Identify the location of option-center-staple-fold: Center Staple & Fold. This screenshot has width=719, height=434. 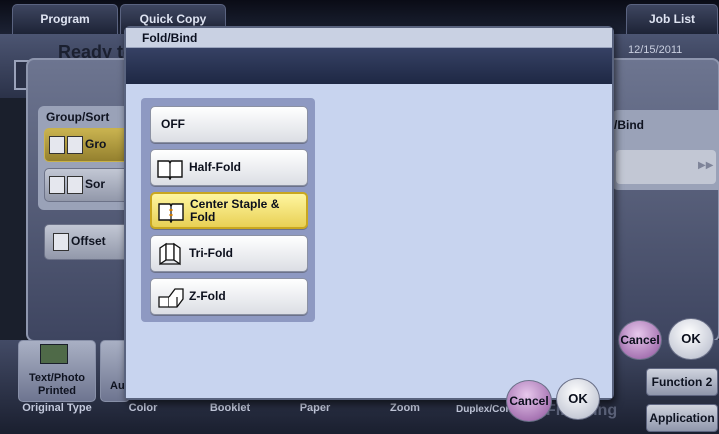
(229, 210).